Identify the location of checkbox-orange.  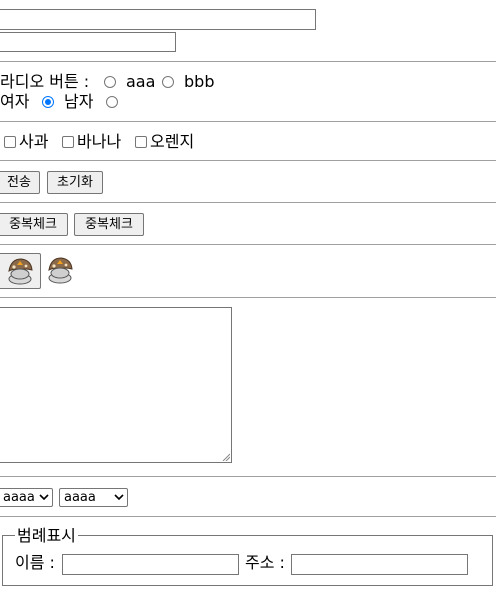
(141, 142).